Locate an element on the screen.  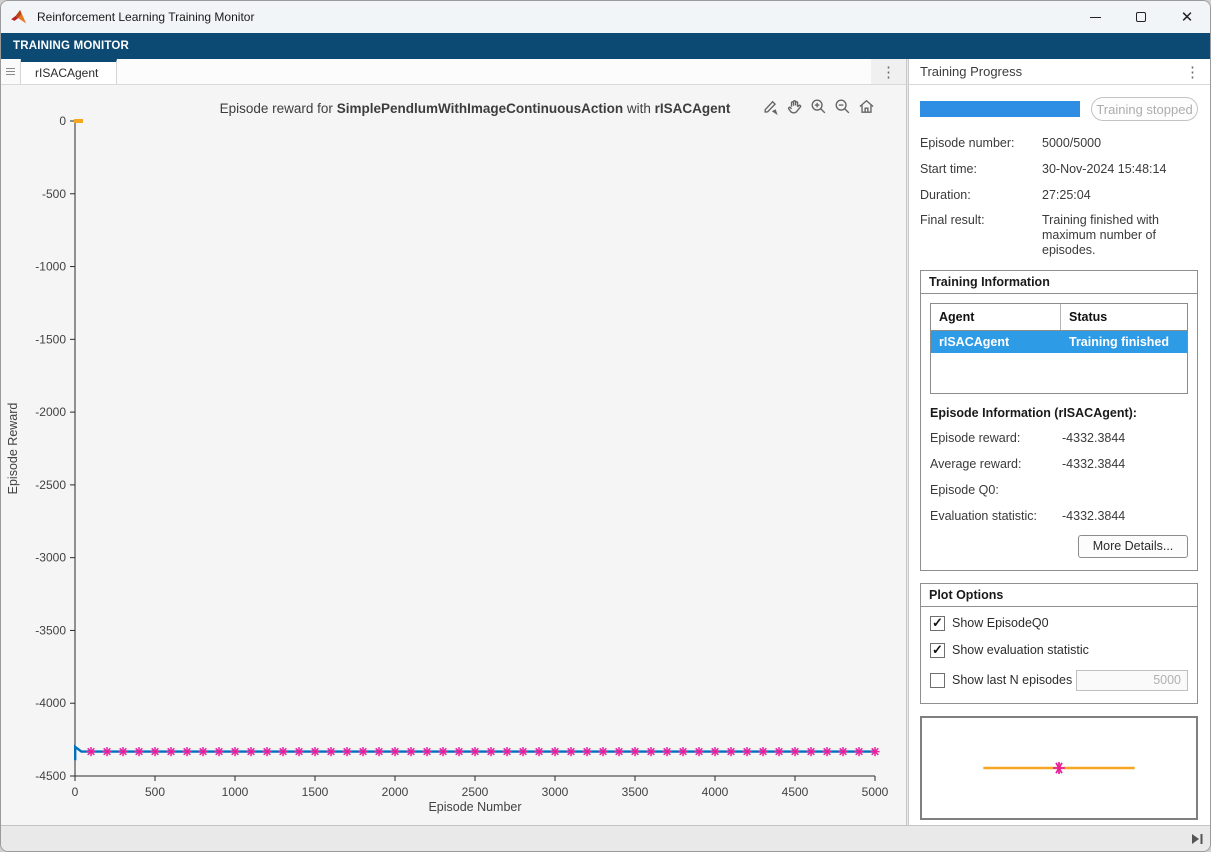
svg-text: -3000 is located at coordinates (50, 558).